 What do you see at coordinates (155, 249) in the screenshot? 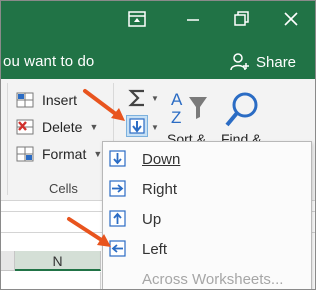
I see `menu-item-label: Left` at bounding box center [155, 249].